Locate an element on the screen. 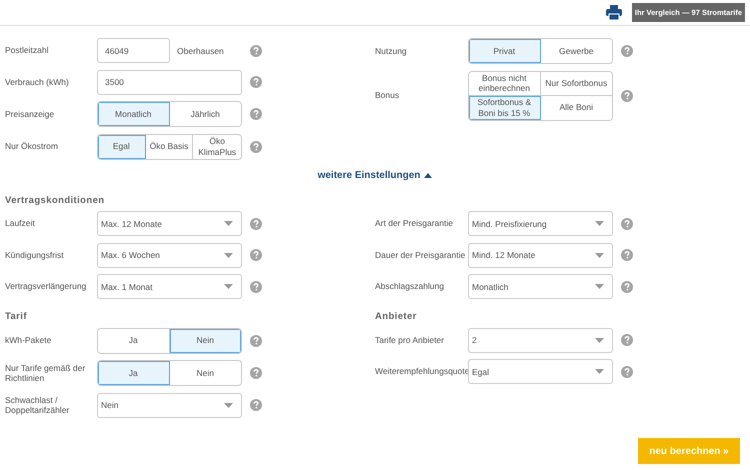 This screenshot has width=750, height=470. option-button: Monatlich is located at coordinates (134, 114).